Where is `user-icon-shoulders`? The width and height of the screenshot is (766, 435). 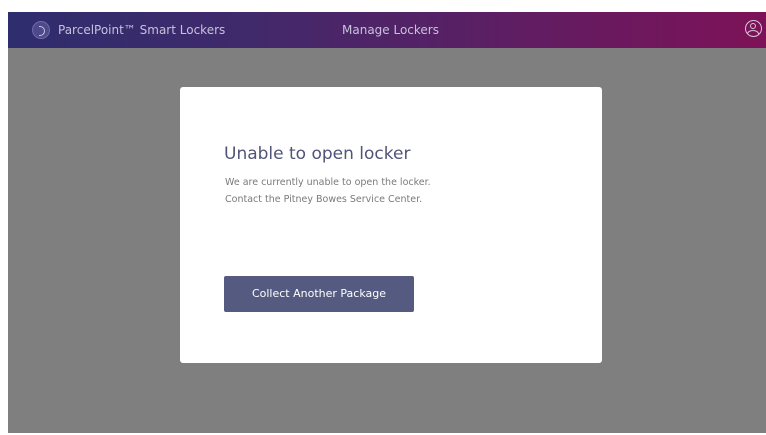
user-icon-shoulders is located at coordinates (753, 33).